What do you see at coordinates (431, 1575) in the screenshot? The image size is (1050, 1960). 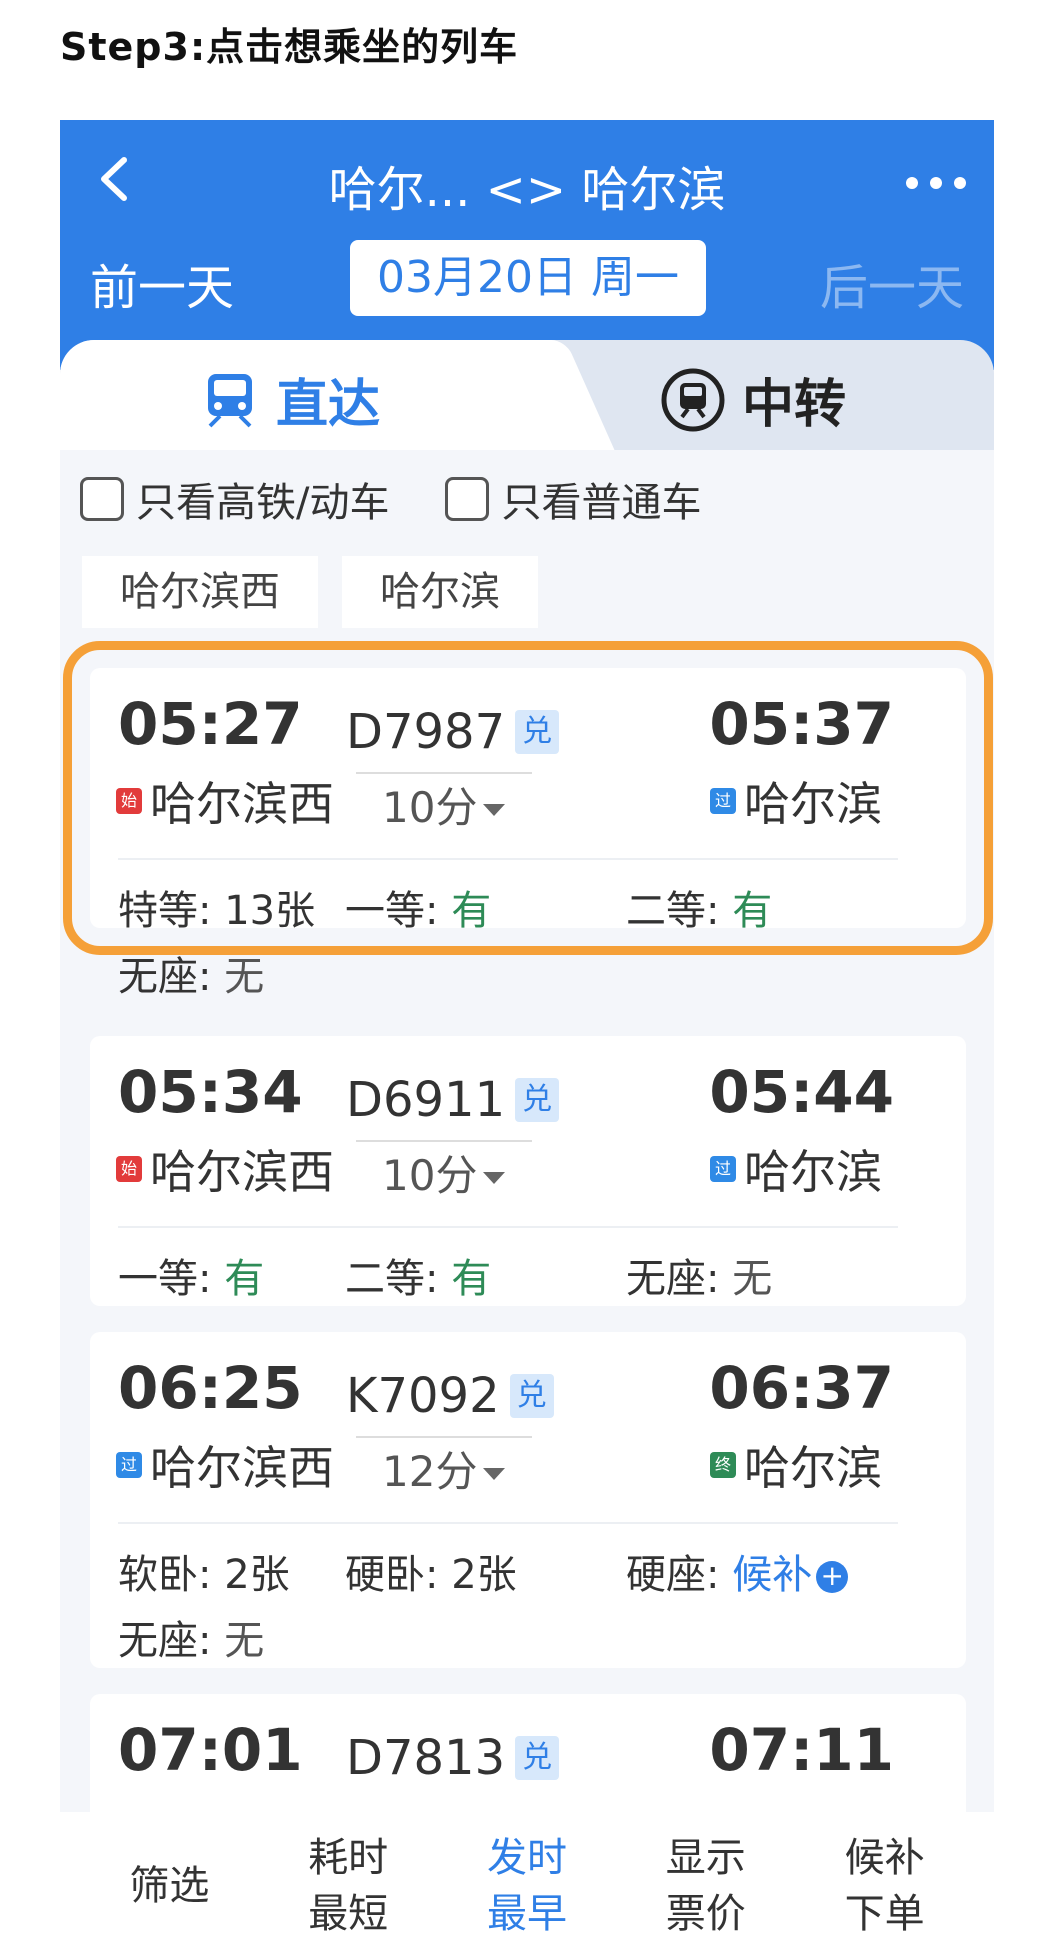 I see `seat-info: 硬卧: 2张` at bounding box center [431, 1575].